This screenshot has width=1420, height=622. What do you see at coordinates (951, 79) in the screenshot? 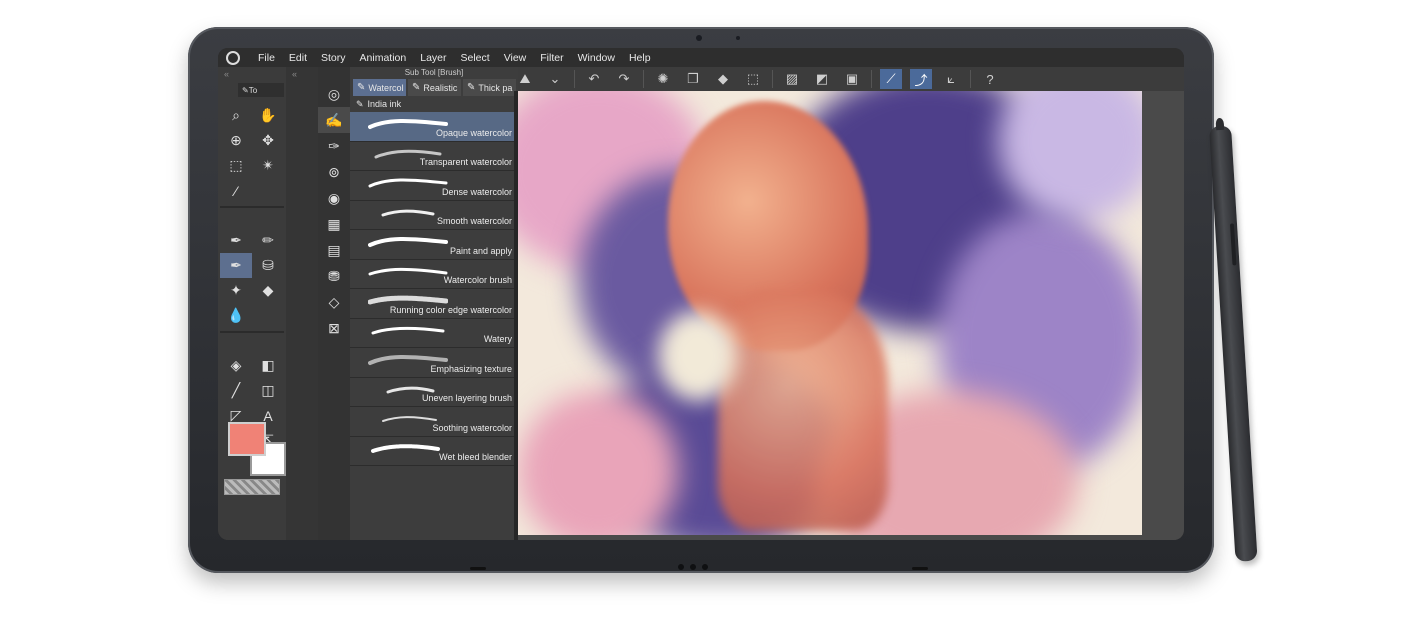
I see `ruler-icon: ⟀` at bounding box center [951, 79].